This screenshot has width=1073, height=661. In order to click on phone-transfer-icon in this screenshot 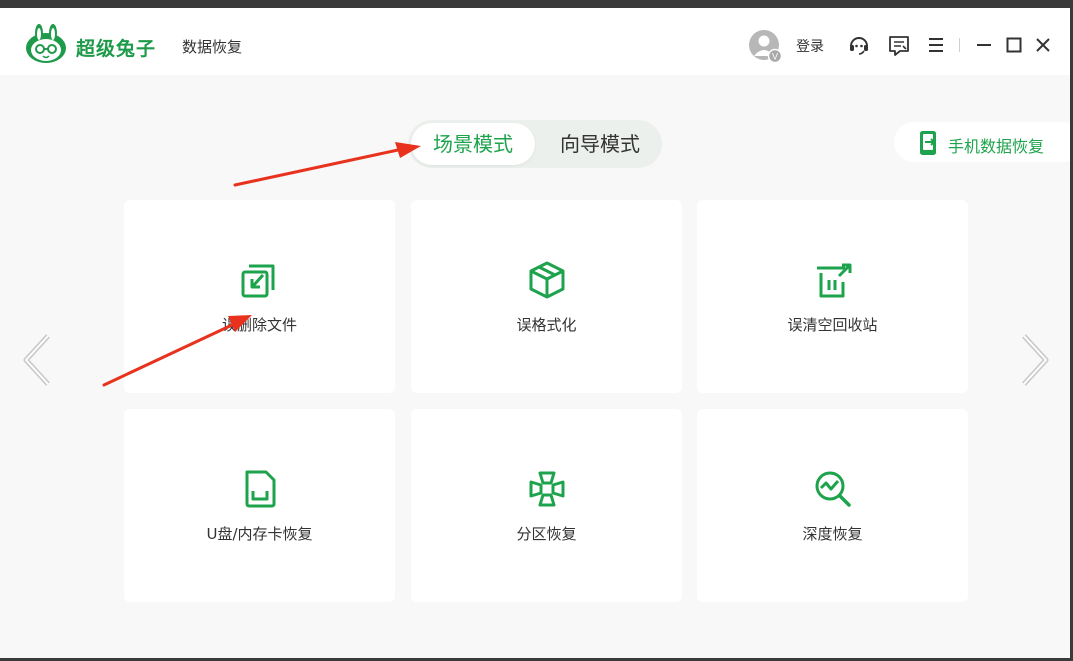, I will do `click(928, 143)`.